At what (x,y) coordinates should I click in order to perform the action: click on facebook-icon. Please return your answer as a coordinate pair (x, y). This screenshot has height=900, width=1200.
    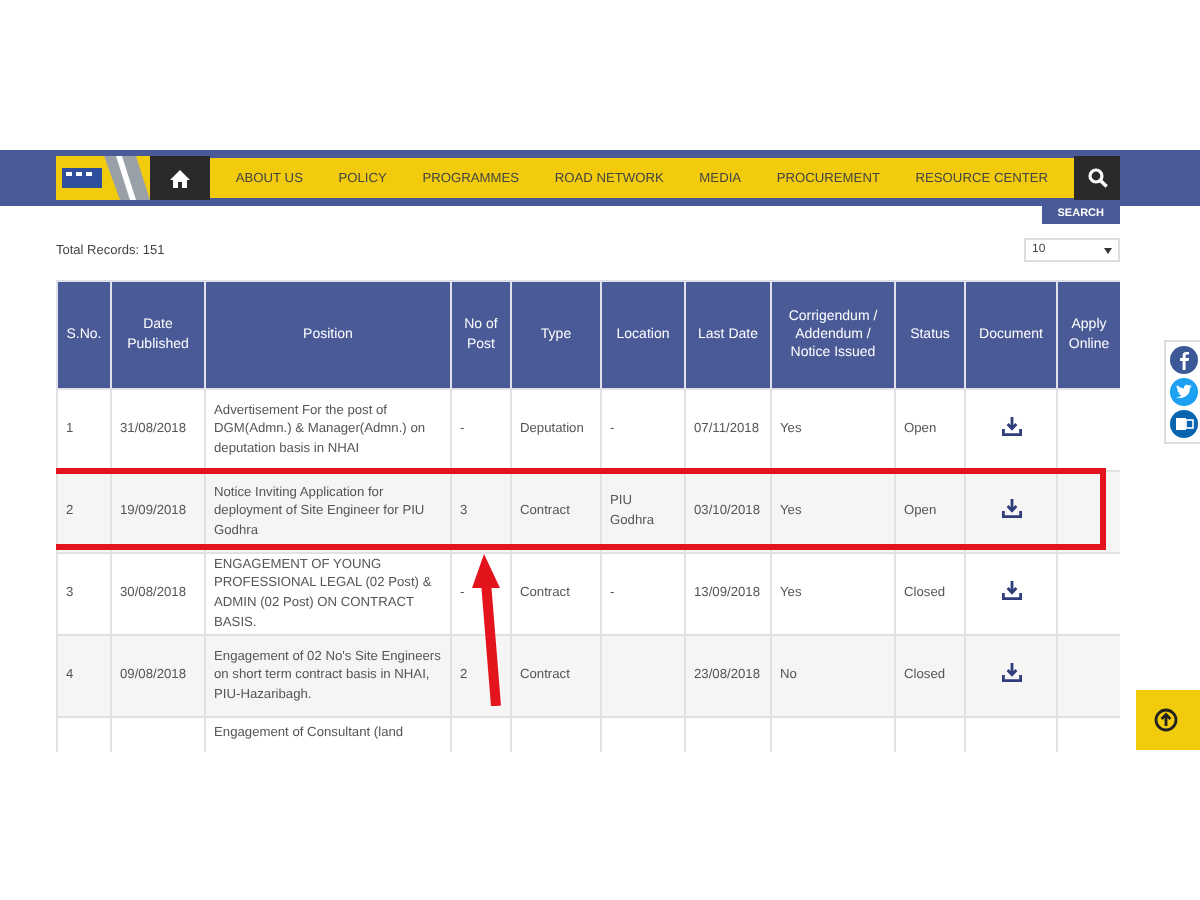
    Looking at the image, I should click on (1184, 360).